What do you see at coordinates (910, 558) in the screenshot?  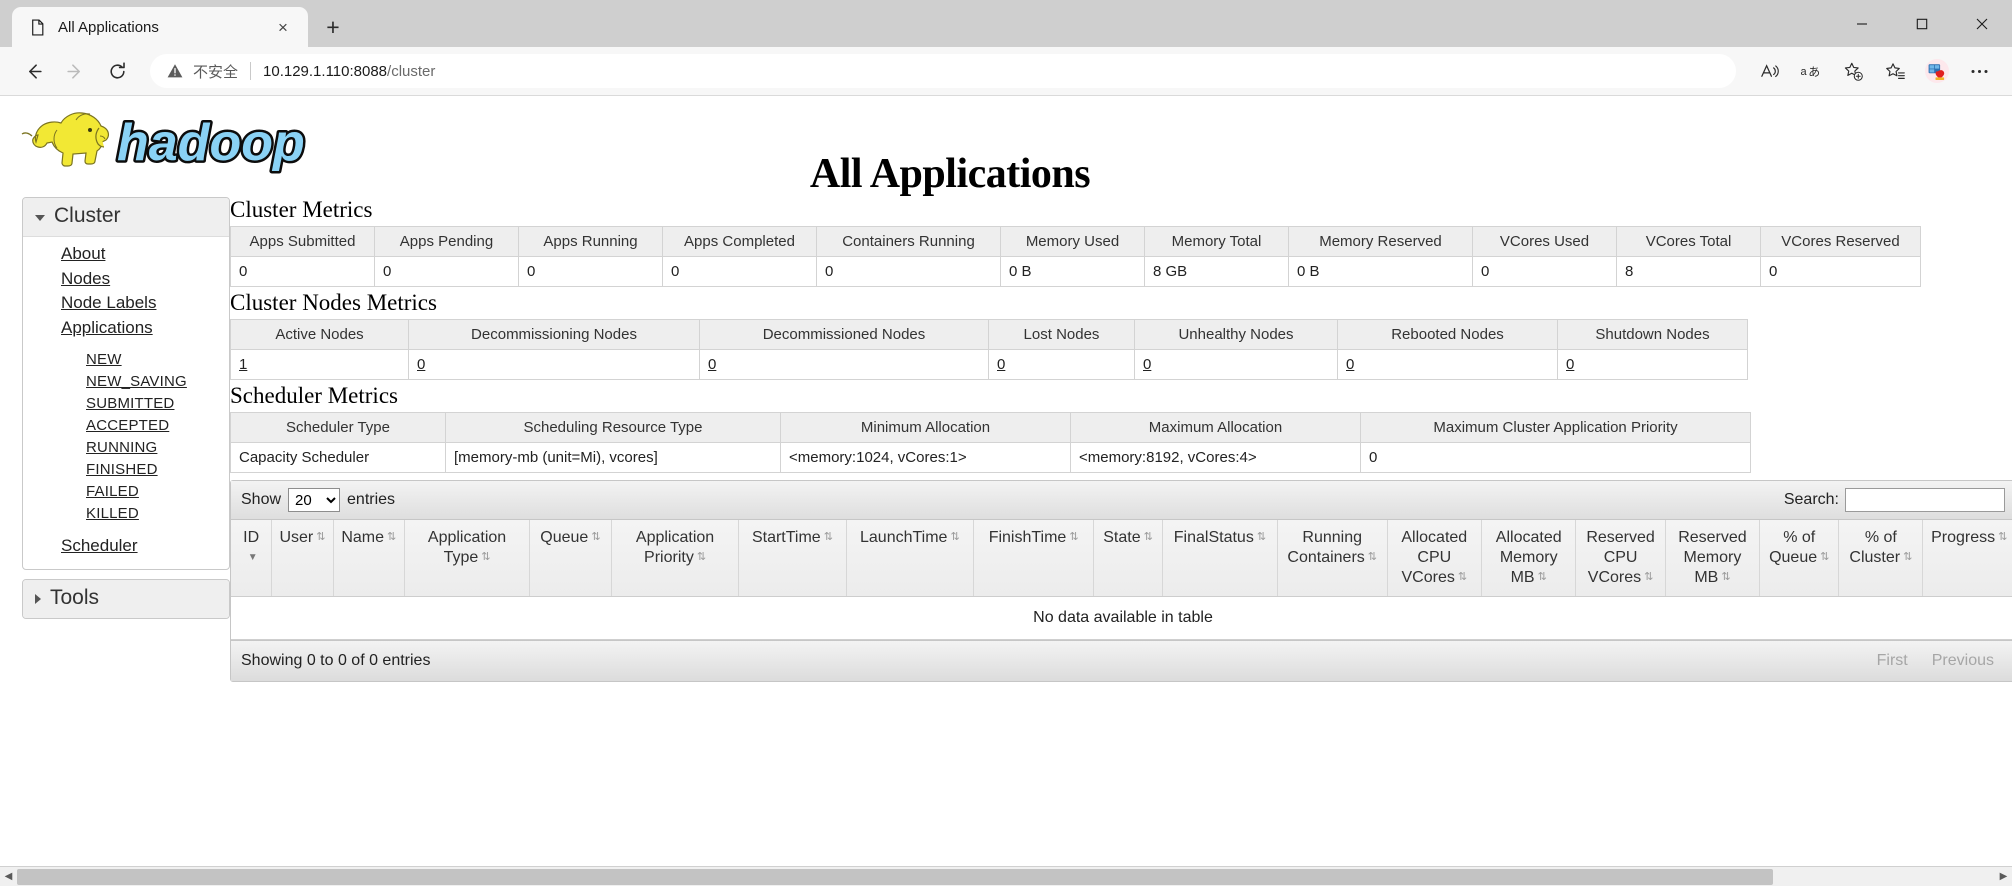 I see `col-launchtime: LaunchTime ⇅` at bounding box center [910, 558].